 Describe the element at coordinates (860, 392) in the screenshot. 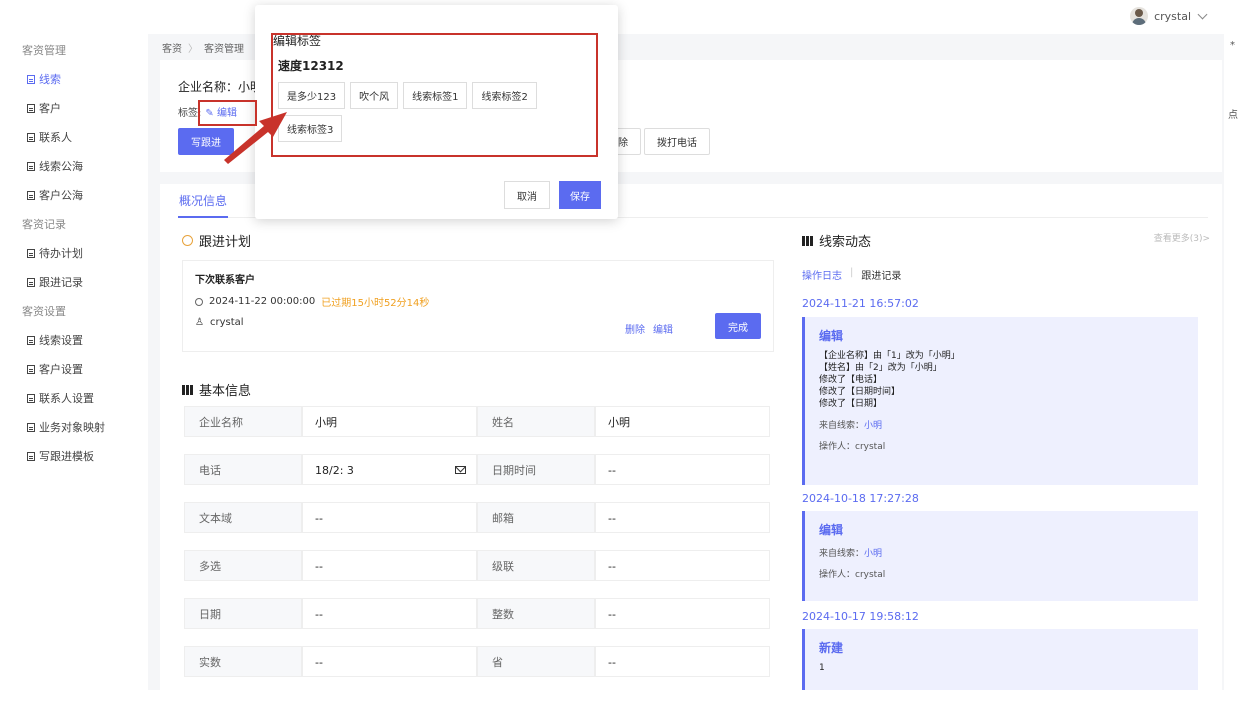

I see `log-line: 修改了【日期时间】` at that location.